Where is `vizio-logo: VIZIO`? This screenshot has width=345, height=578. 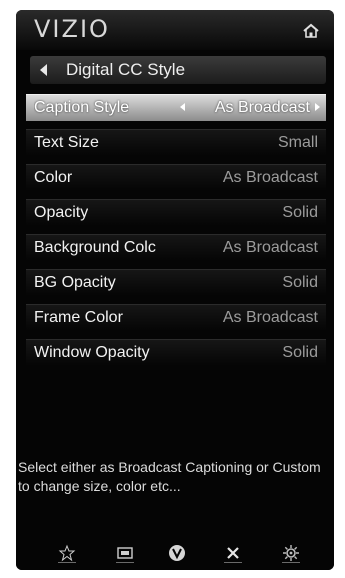 vizio-logo: VIZIO is located at coordinates (72, 29).